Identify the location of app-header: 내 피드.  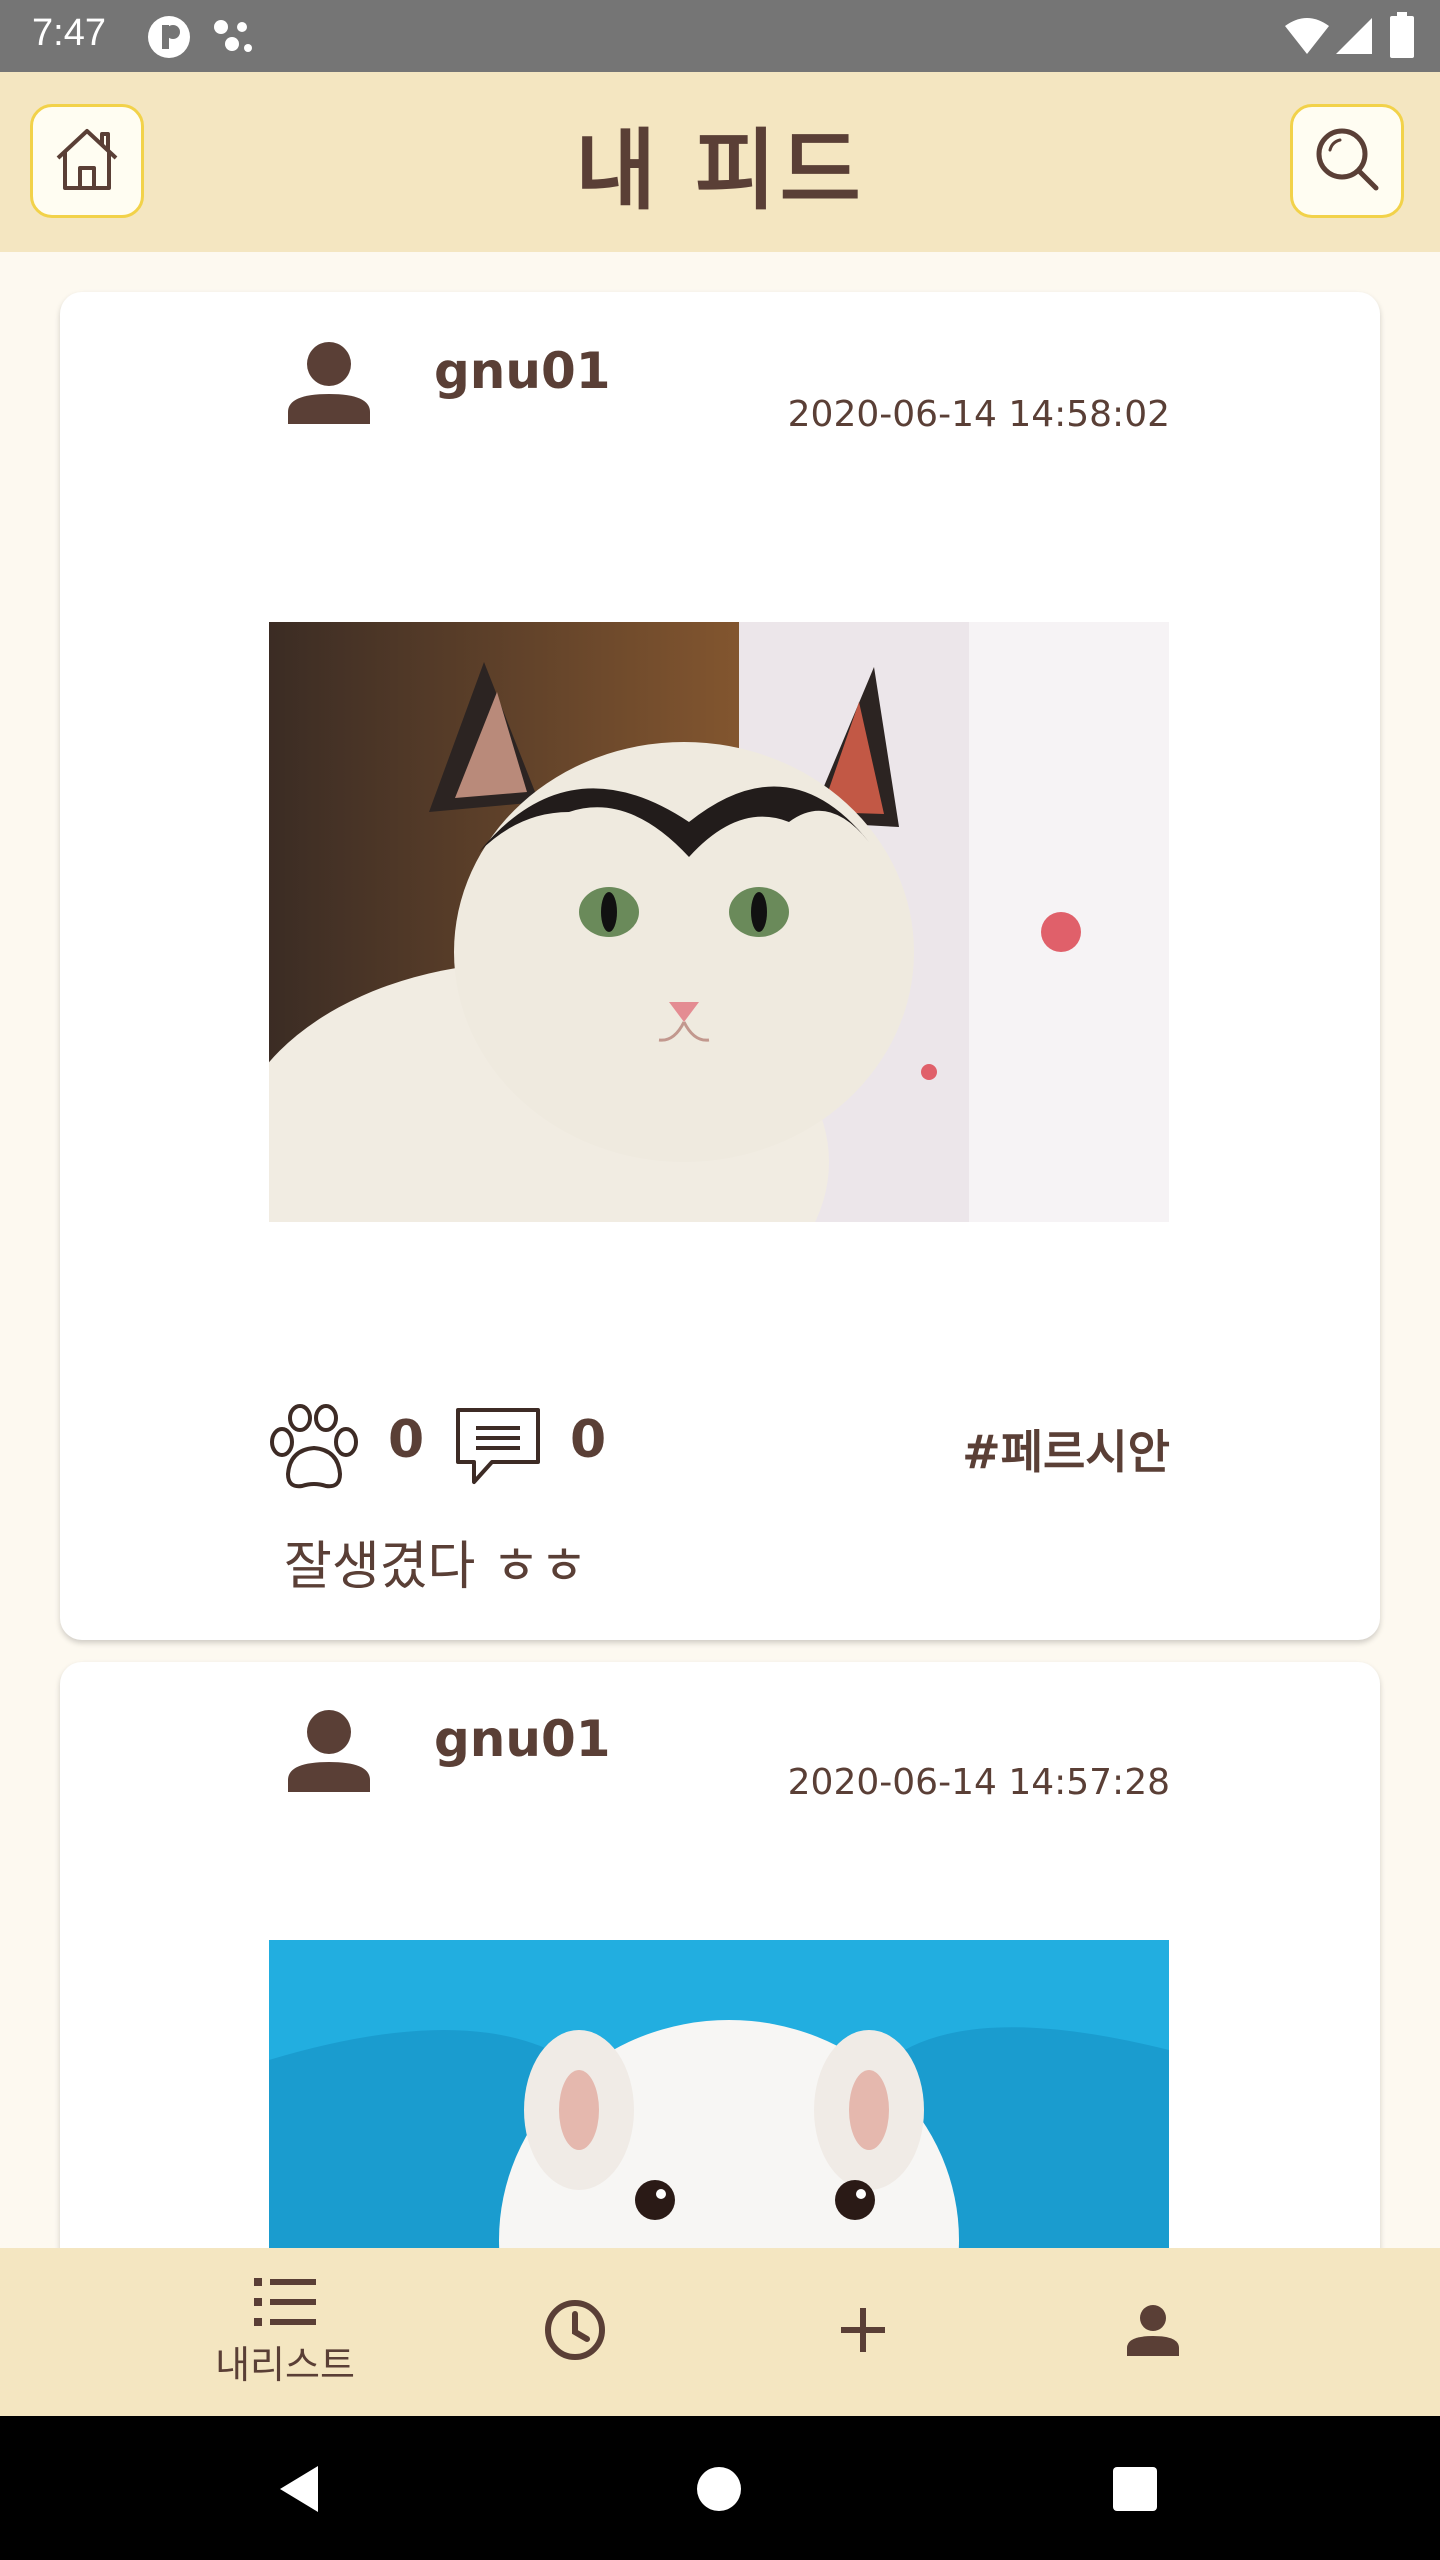
(720, 162).